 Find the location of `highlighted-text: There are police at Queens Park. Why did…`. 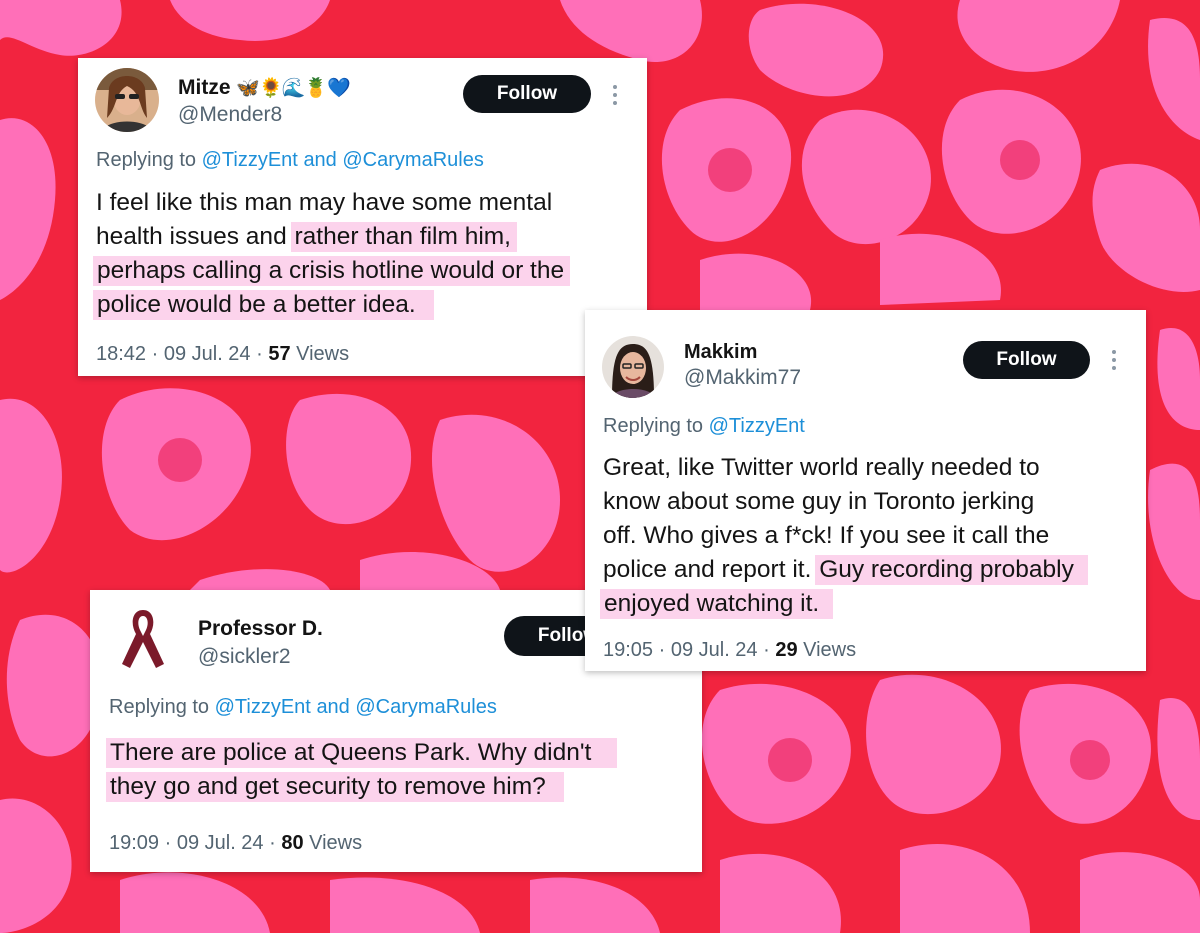

highlighted-text: There are police at Queens Park. Why did… is located at coordinates (362, 753).